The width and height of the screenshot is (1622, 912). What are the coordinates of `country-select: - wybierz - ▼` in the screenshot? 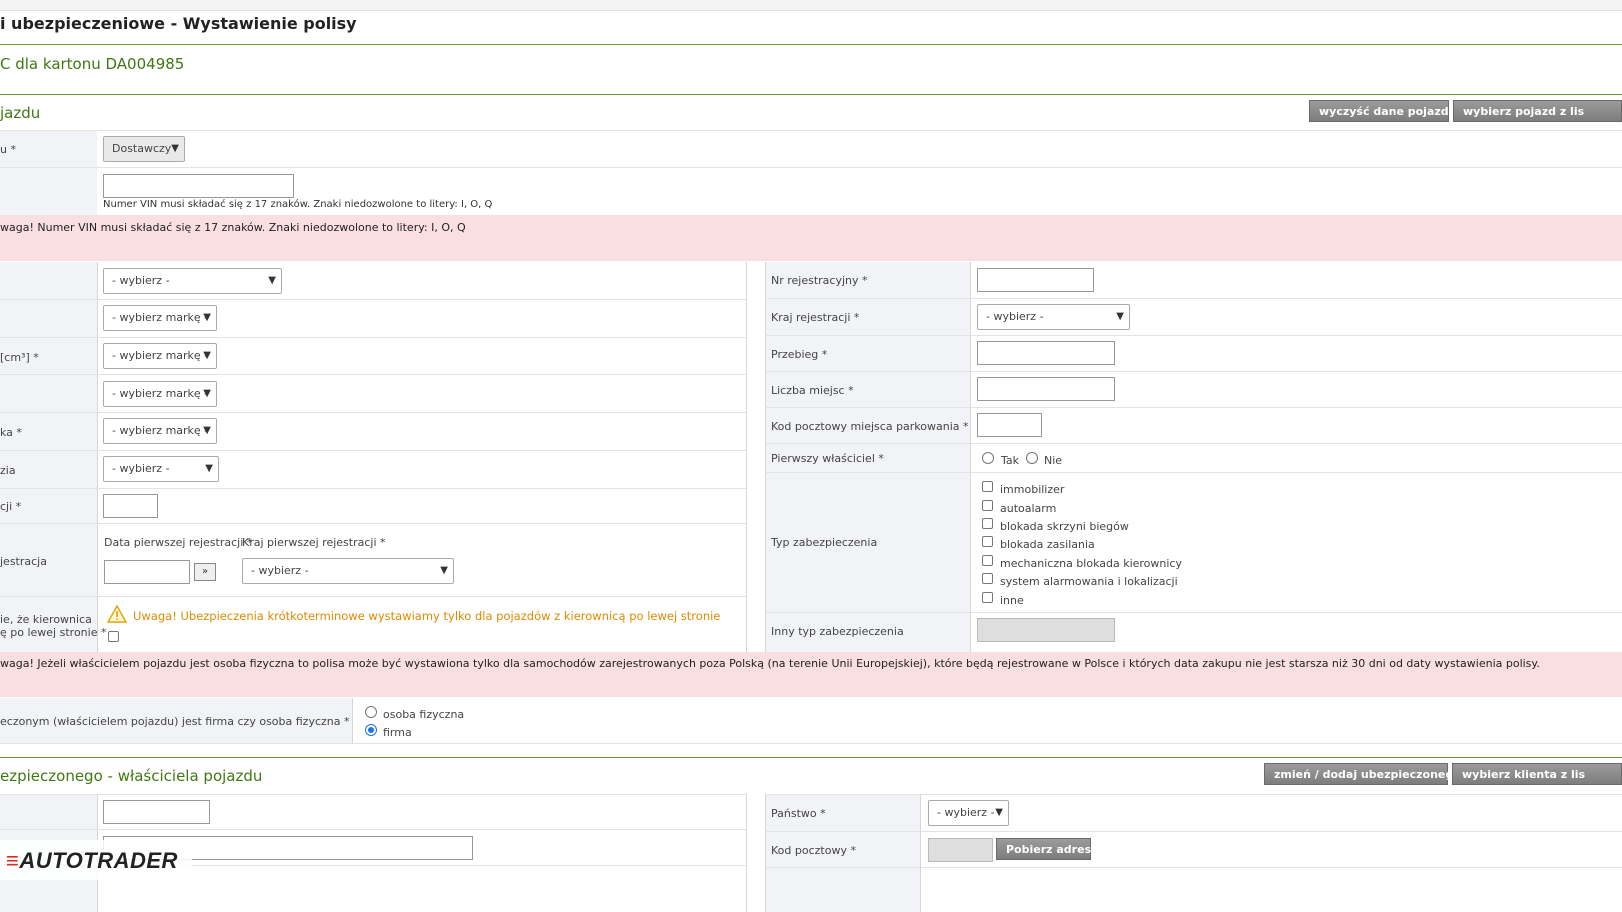 It's located at (968, 813).